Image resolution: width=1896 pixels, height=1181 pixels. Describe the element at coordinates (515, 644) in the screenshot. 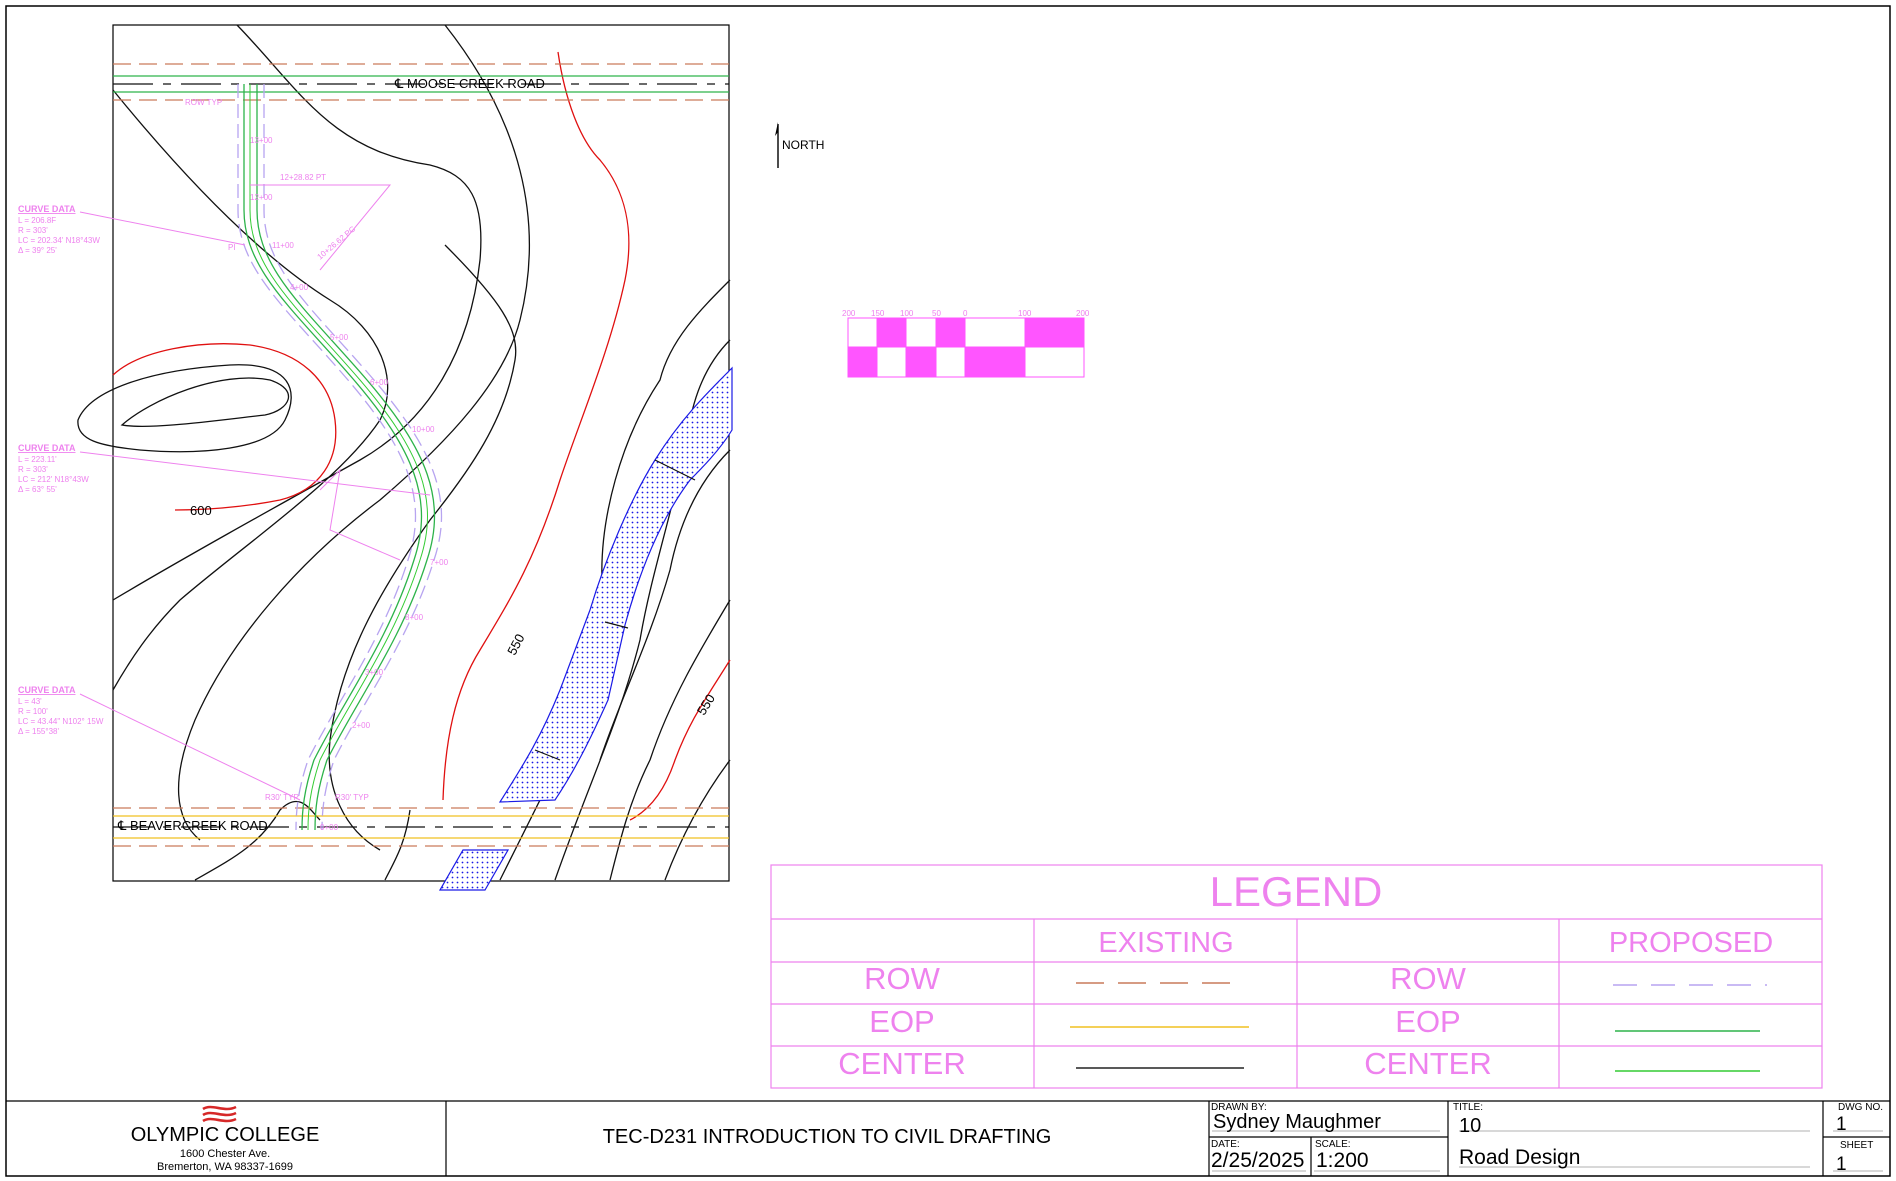

I see `contour-label-550a: 550` at that location.